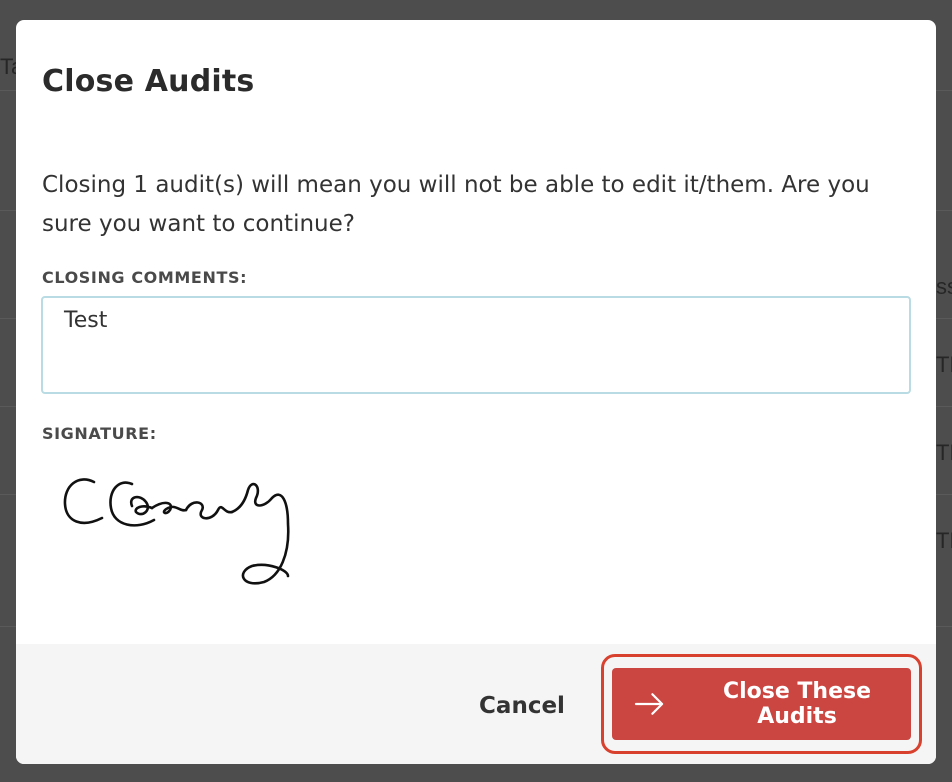 Image resolution: width=952 pixels, height=782 pixels. I want to click on close-these-audits-button: Close These Audits, so click(761, 704).